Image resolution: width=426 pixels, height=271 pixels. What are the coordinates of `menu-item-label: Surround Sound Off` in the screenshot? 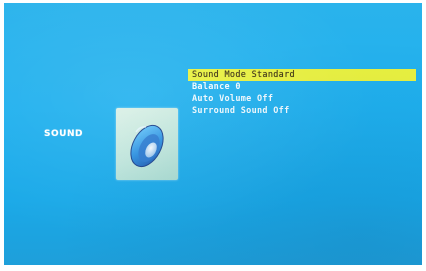 It's located at (241, 111).